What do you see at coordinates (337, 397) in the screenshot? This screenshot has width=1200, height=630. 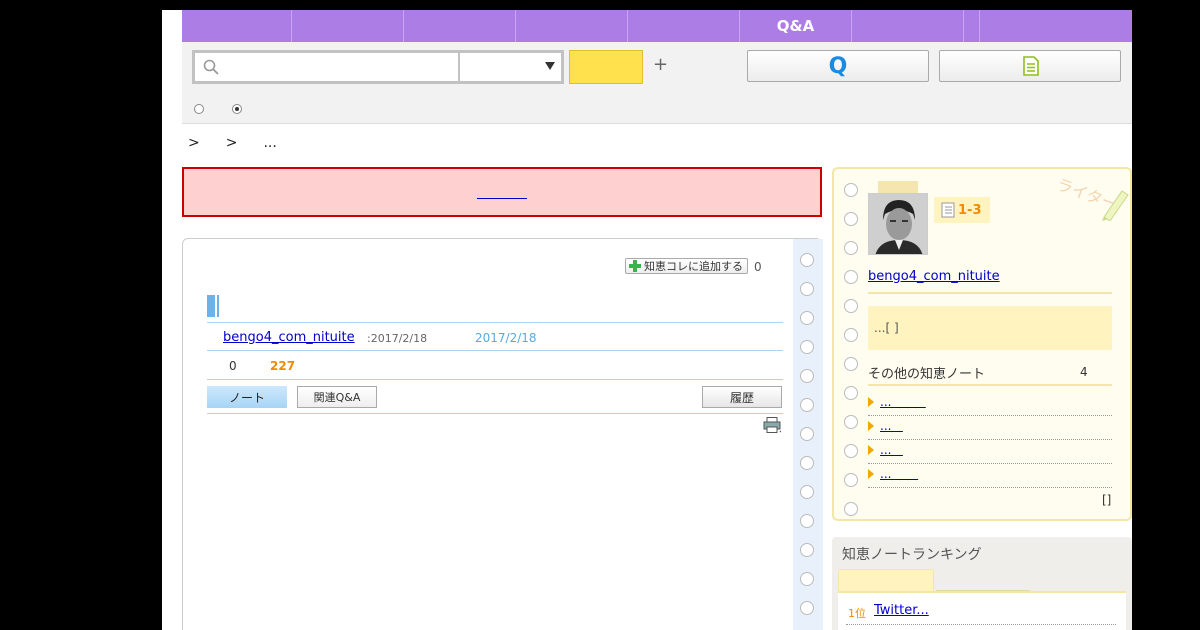 I see `tab-related-qa: 関連Q&A` at bounding box center [337, 397].